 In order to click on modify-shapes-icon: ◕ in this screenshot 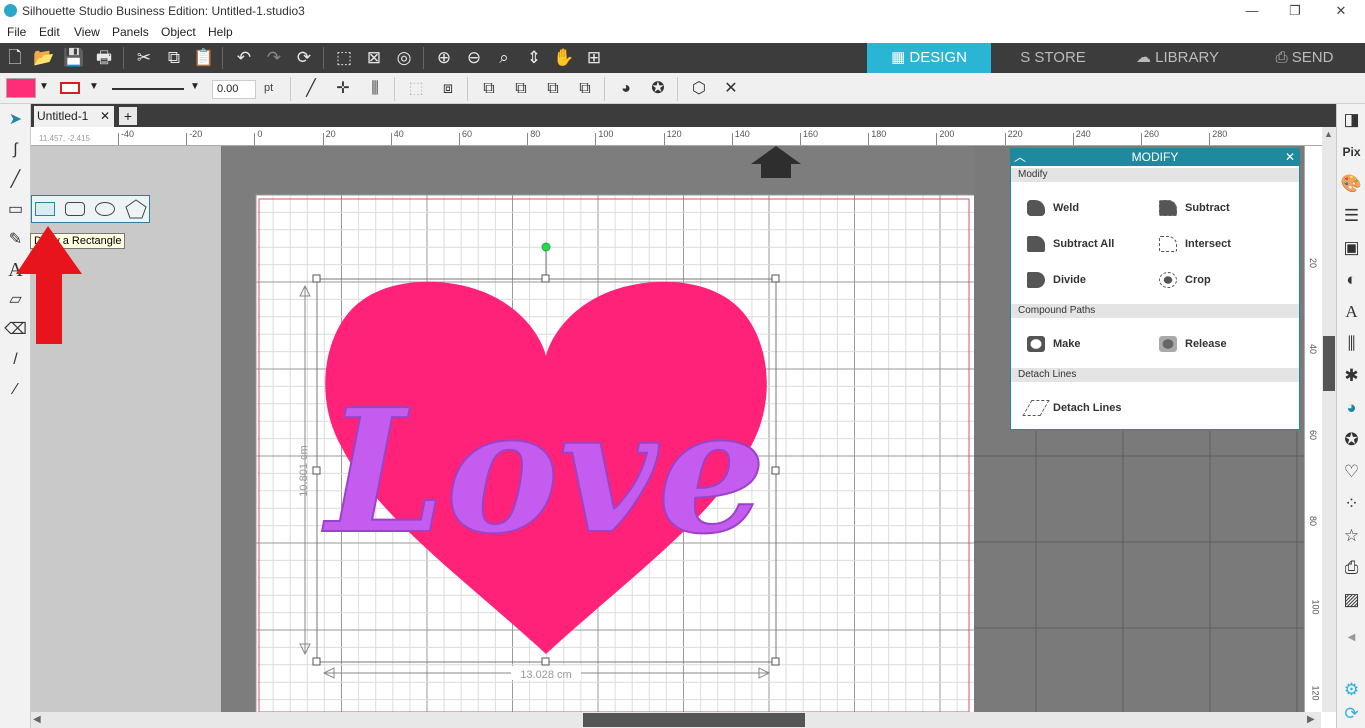, I will do `click(626, 89)`.